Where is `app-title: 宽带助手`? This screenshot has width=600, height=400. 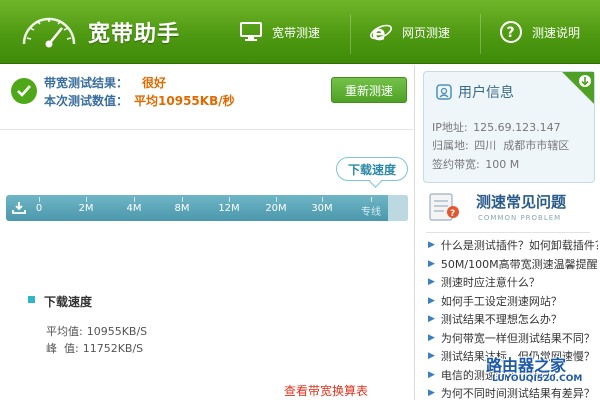
app-title: 宽带助手 is located at coordinates (134, 34).